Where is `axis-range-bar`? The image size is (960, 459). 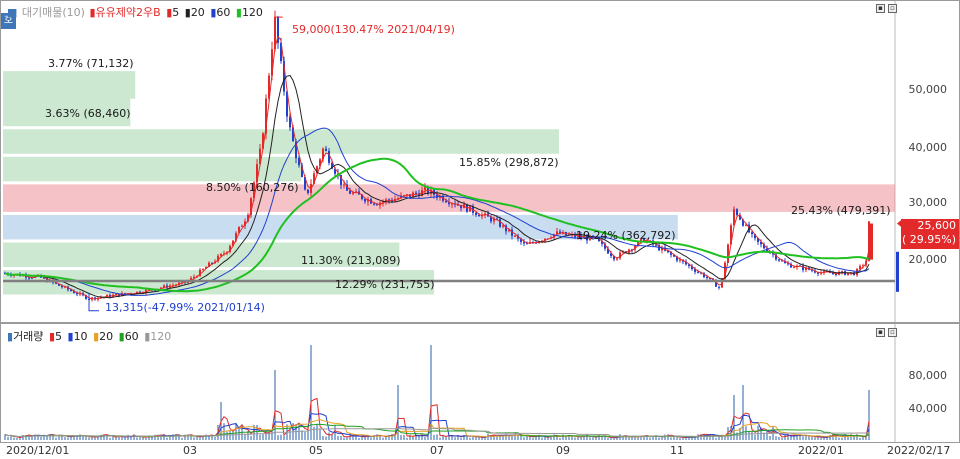 axis-range-bar is located at coordinates (897, 271).